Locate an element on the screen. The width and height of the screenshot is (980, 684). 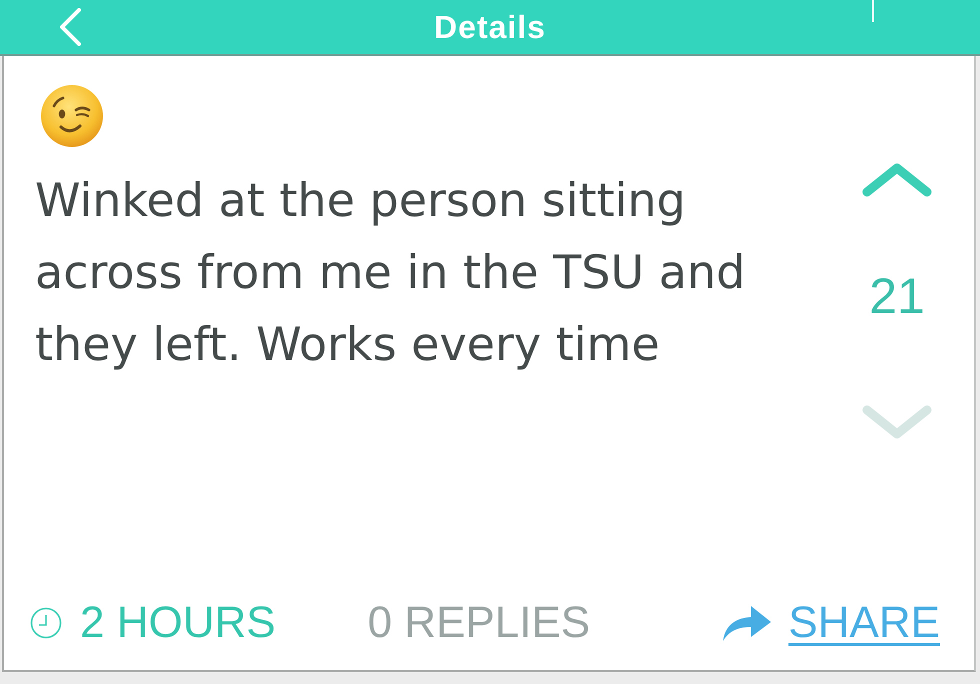
curved-arrow-icon is located at coordinates (747, 623).